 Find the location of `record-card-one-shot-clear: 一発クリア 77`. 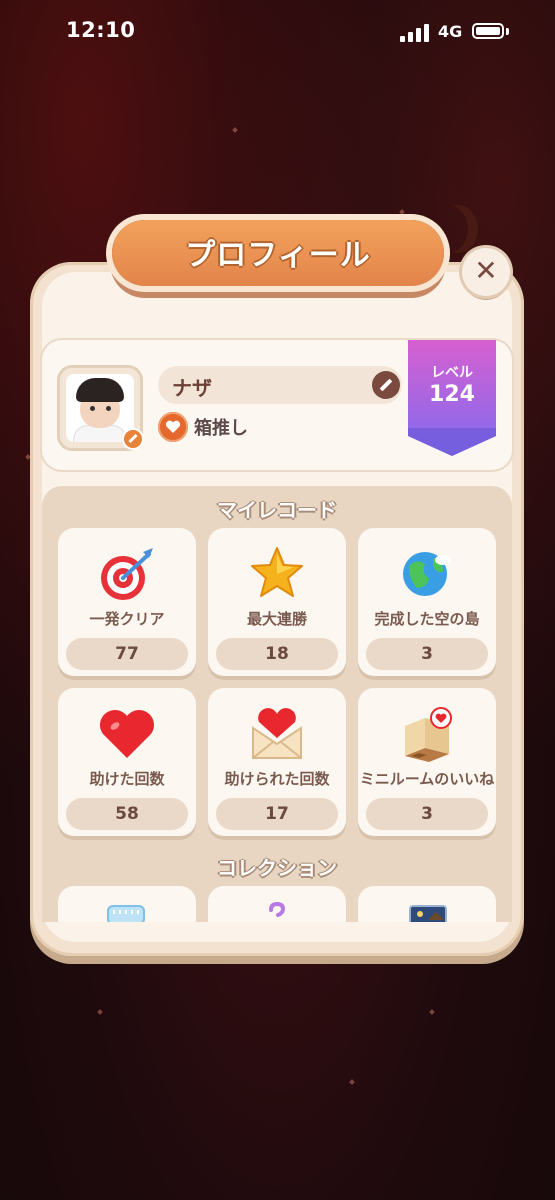

record-card-one-shot-clear: 一発クリア 77 is located at coordinates (127, 602).